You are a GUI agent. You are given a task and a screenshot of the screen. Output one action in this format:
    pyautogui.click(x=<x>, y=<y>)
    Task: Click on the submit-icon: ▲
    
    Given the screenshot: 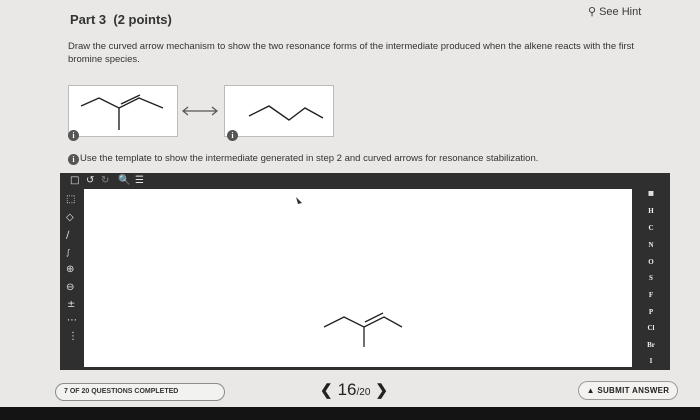 What is the action you would take?
    pyautogui.click(x=590, y=390)
    